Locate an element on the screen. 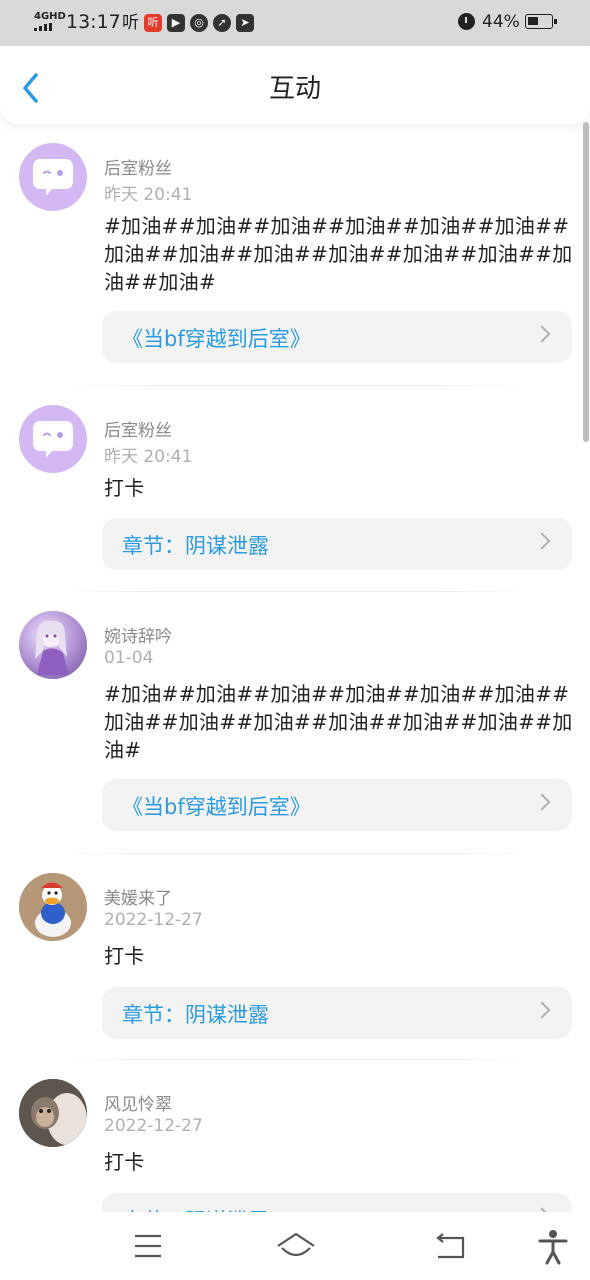  username: 婉诗辞吟 is located at coordinates (138, 637).